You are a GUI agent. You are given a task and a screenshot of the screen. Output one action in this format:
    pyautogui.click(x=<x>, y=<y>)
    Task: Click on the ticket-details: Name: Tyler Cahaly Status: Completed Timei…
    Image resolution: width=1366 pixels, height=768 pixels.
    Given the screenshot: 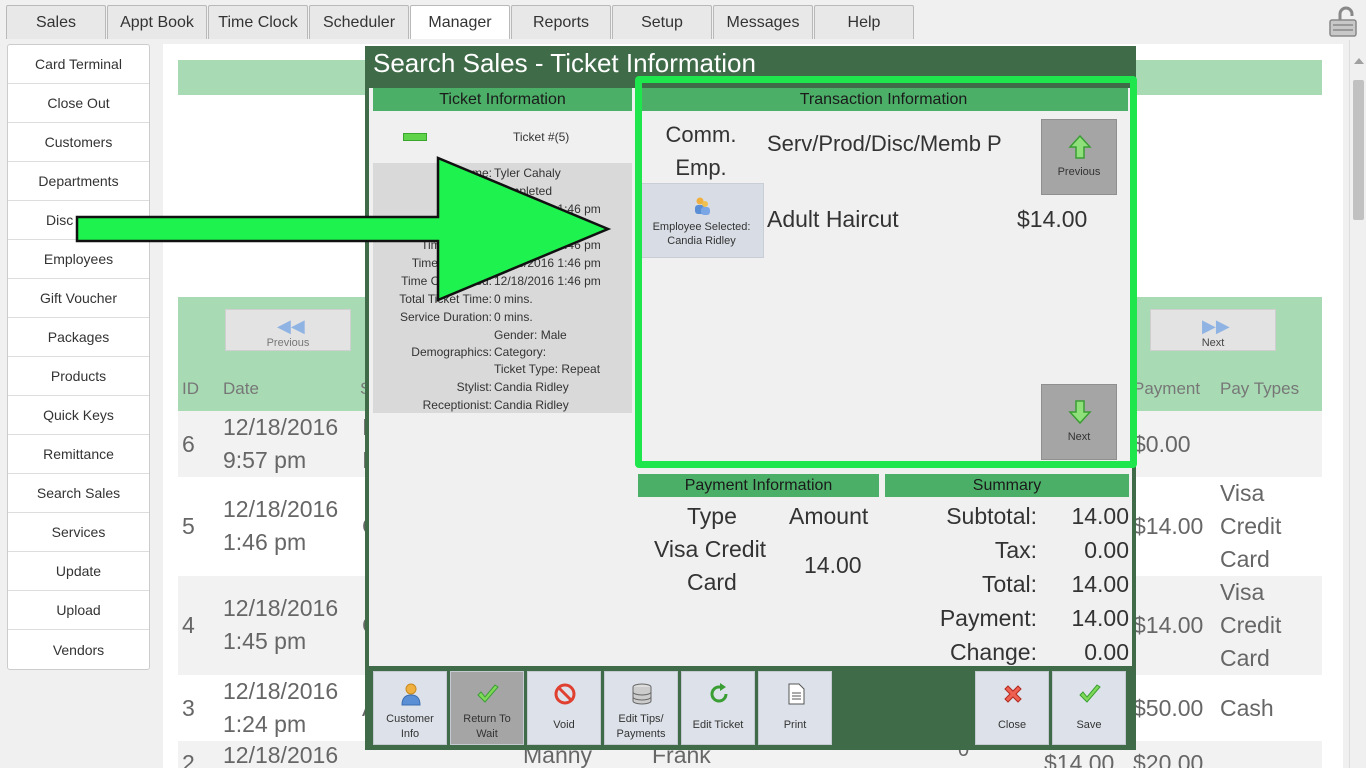 What is the action you would take?
    pyautogui.click(x=502, y=288)
    